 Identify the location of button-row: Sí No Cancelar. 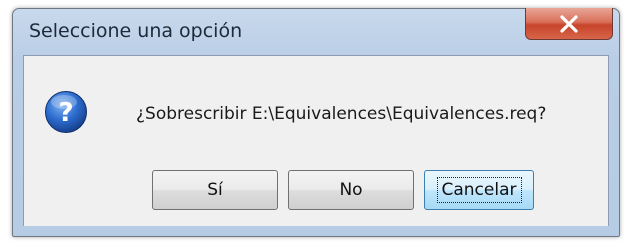
(343, 190).